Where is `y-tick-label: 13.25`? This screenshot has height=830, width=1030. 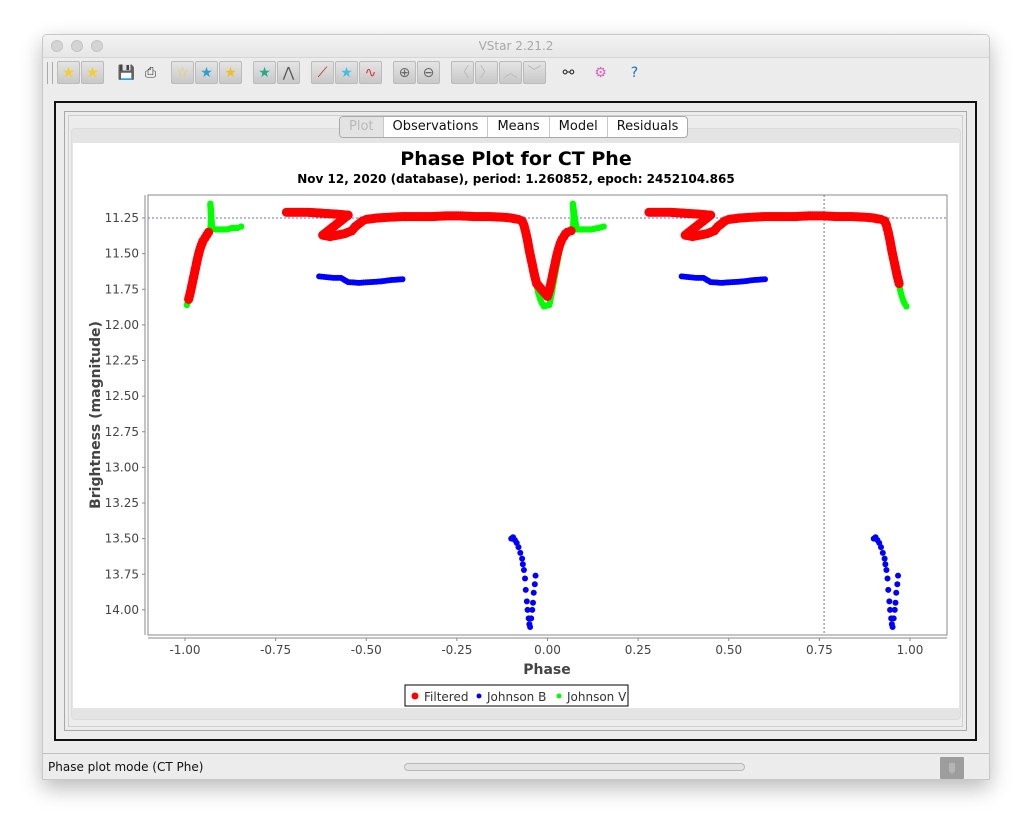 y-tick-label: 13.25 is located at coordinates (122, 503).